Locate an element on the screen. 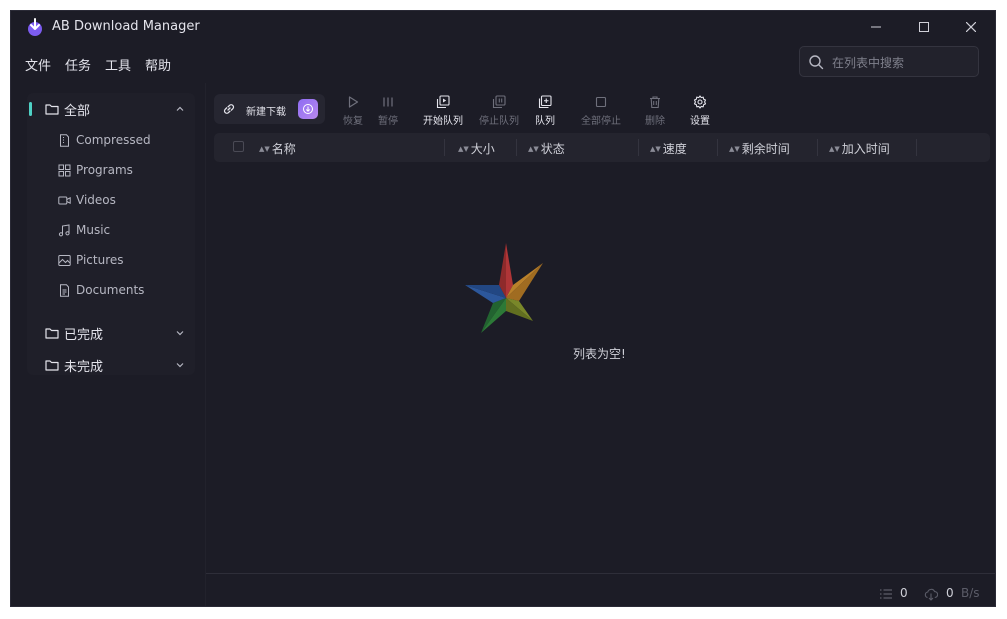 Image resolution: width=1007 pixels, height=619 pixels. chevron-up-icon is located at coordinates (180, 109).